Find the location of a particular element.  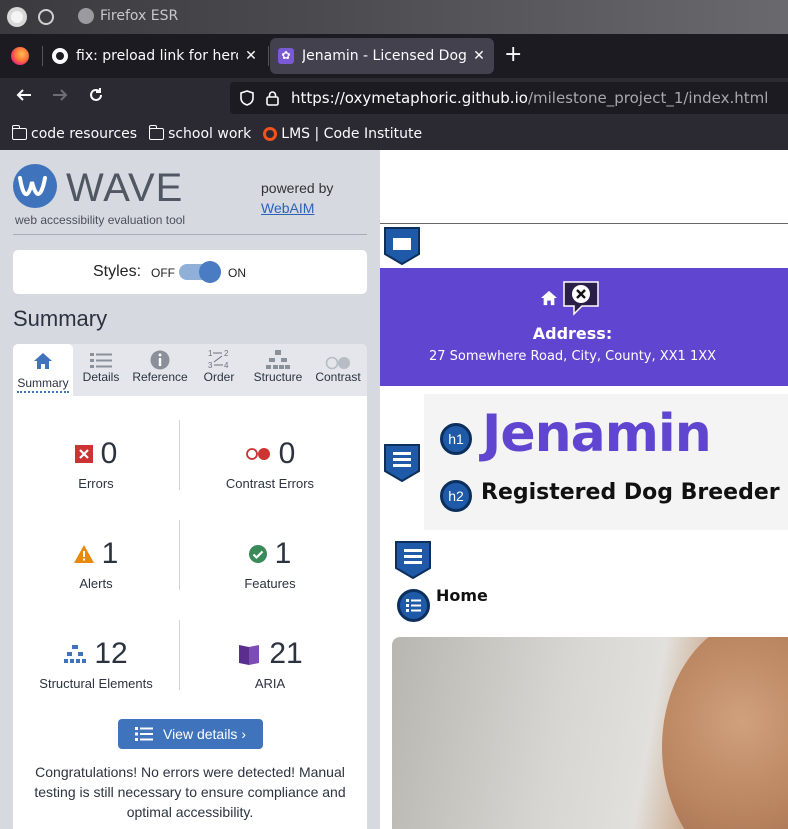

view-details-label: View details › is located at coordinates (204, 734).